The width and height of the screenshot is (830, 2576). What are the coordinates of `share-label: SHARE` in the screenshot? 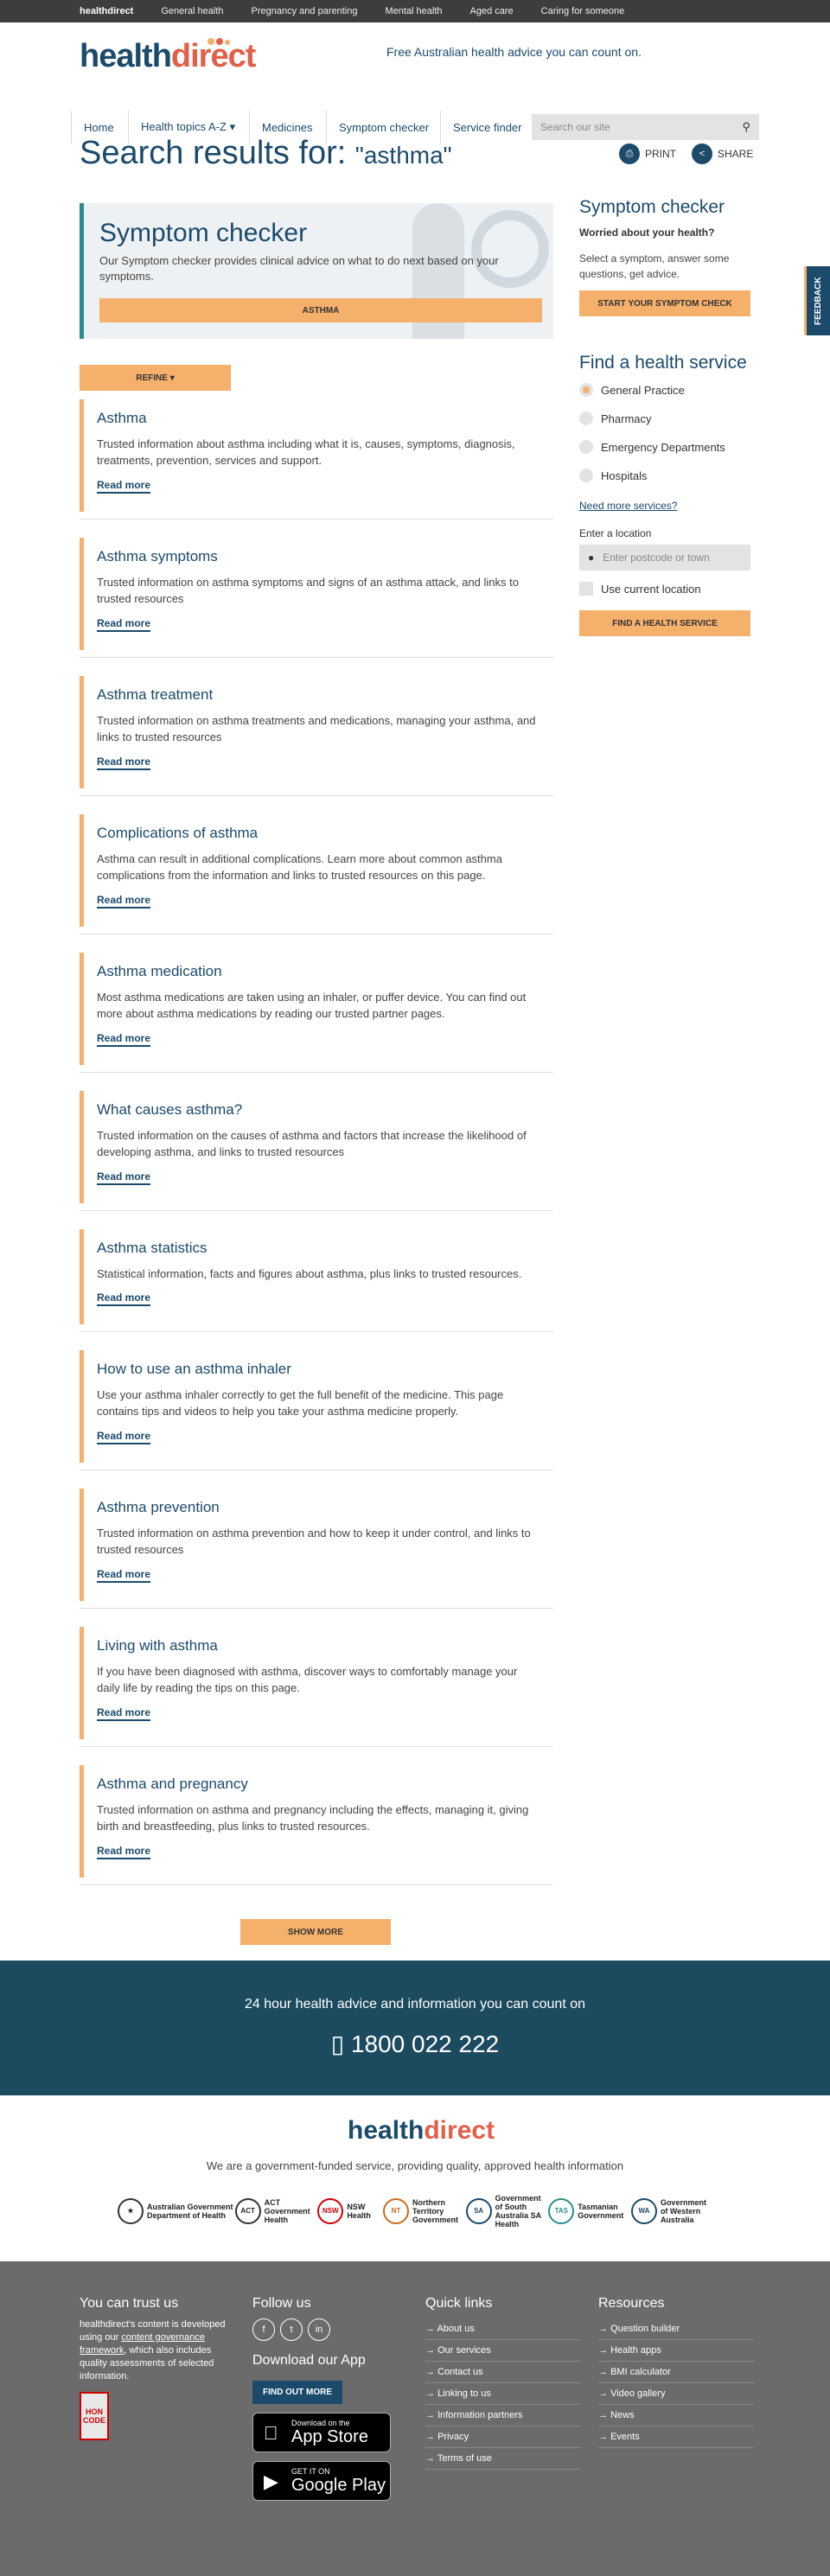 It's located at (736, 154).